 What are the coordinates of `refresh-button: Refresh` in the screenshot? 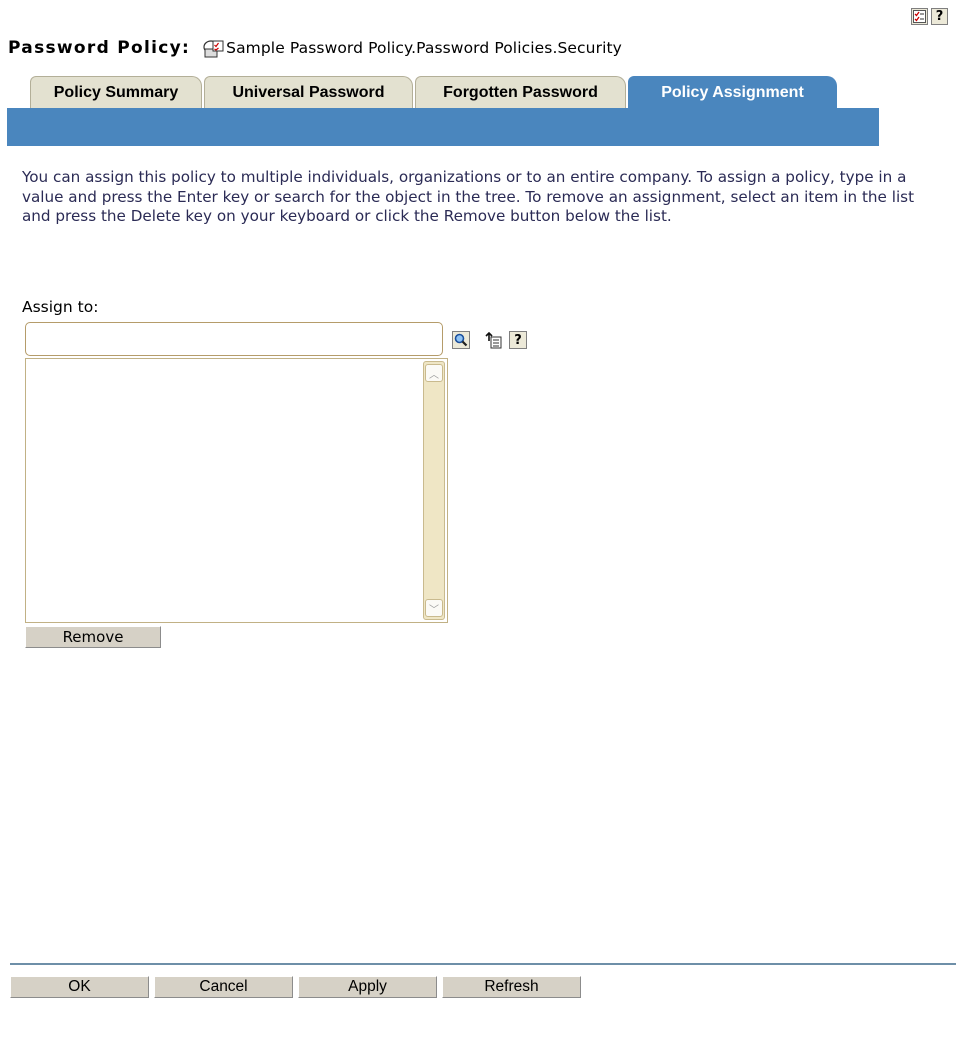 It's located at (511, 987).